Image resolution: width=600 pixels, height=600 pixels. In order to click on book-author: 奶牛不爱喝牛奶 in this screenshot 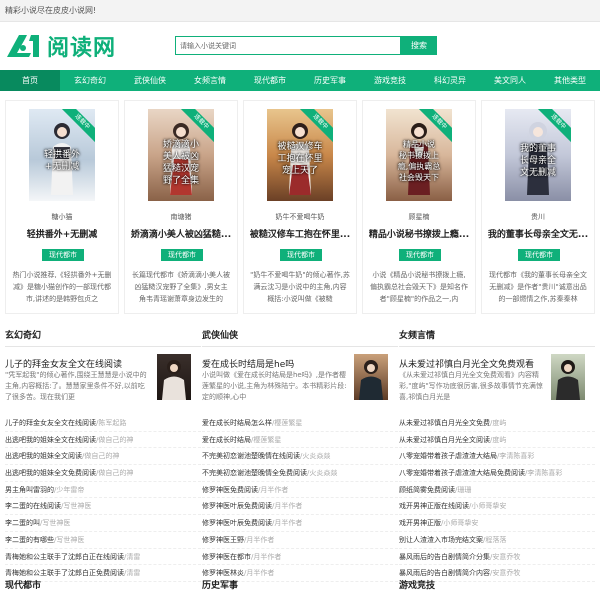, I will do `click(300, 217)`.